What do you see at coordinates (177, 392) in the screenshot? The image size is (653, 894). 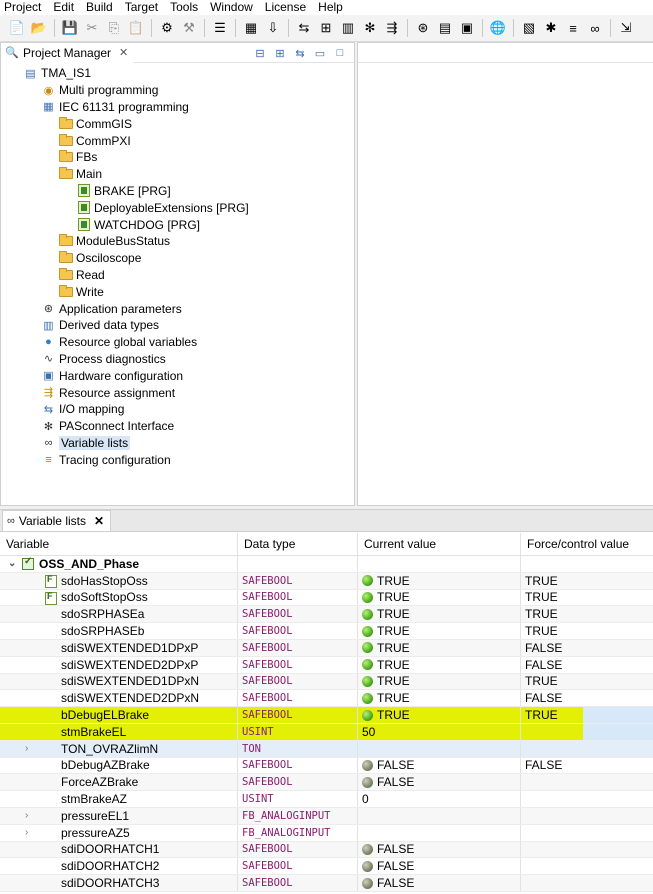 I see `tree-item: ⇶ Resource assignment` at bounding box center [177, 392].